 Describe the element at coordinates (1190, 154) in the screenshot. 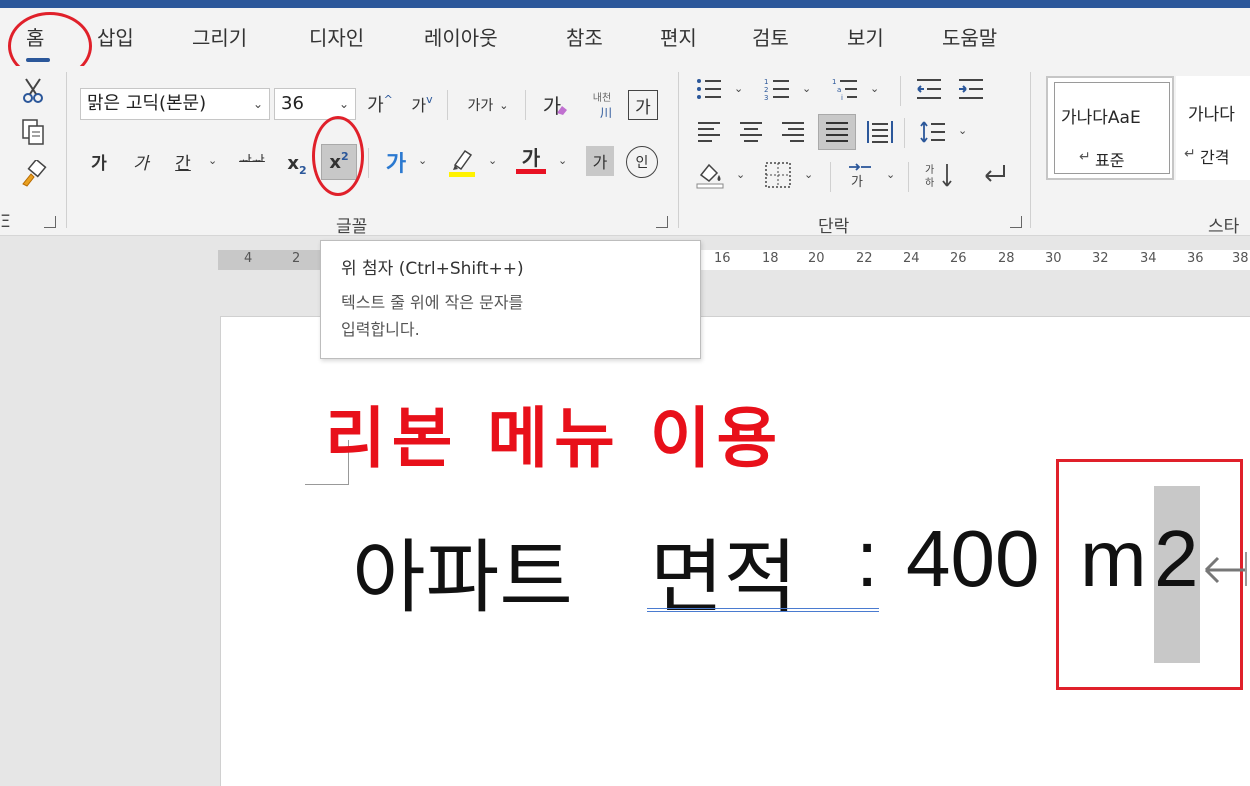

I see `style-no-spacing-mark: ↵` at that location.